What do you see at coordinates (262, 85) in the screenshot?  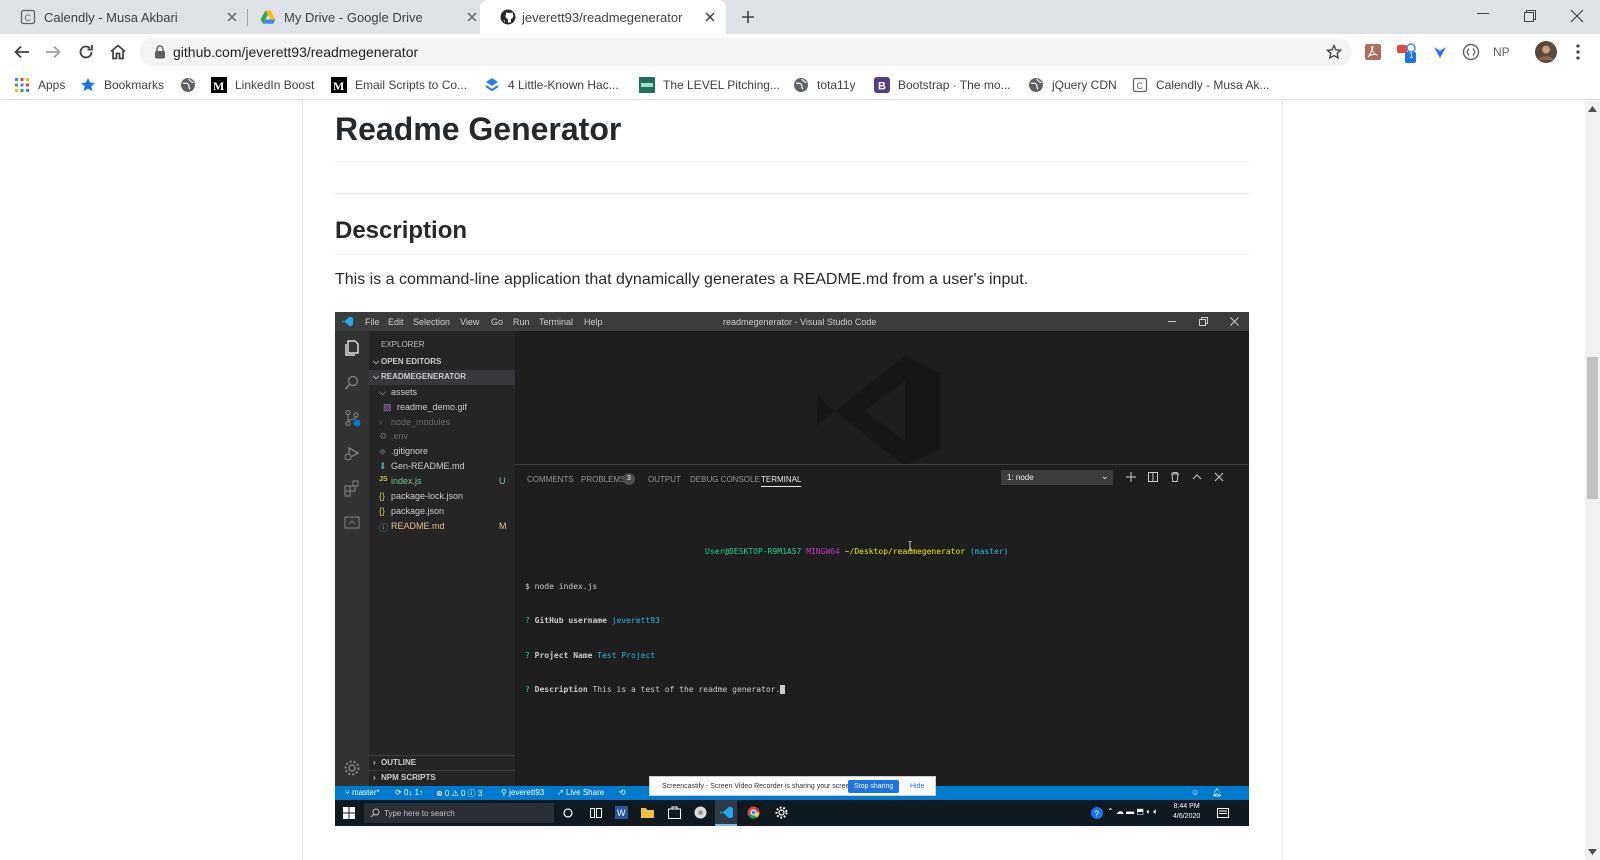 I see `bookmark-linkedin-boost: M LinkedIn Boost` at bounding box center [262, 85].